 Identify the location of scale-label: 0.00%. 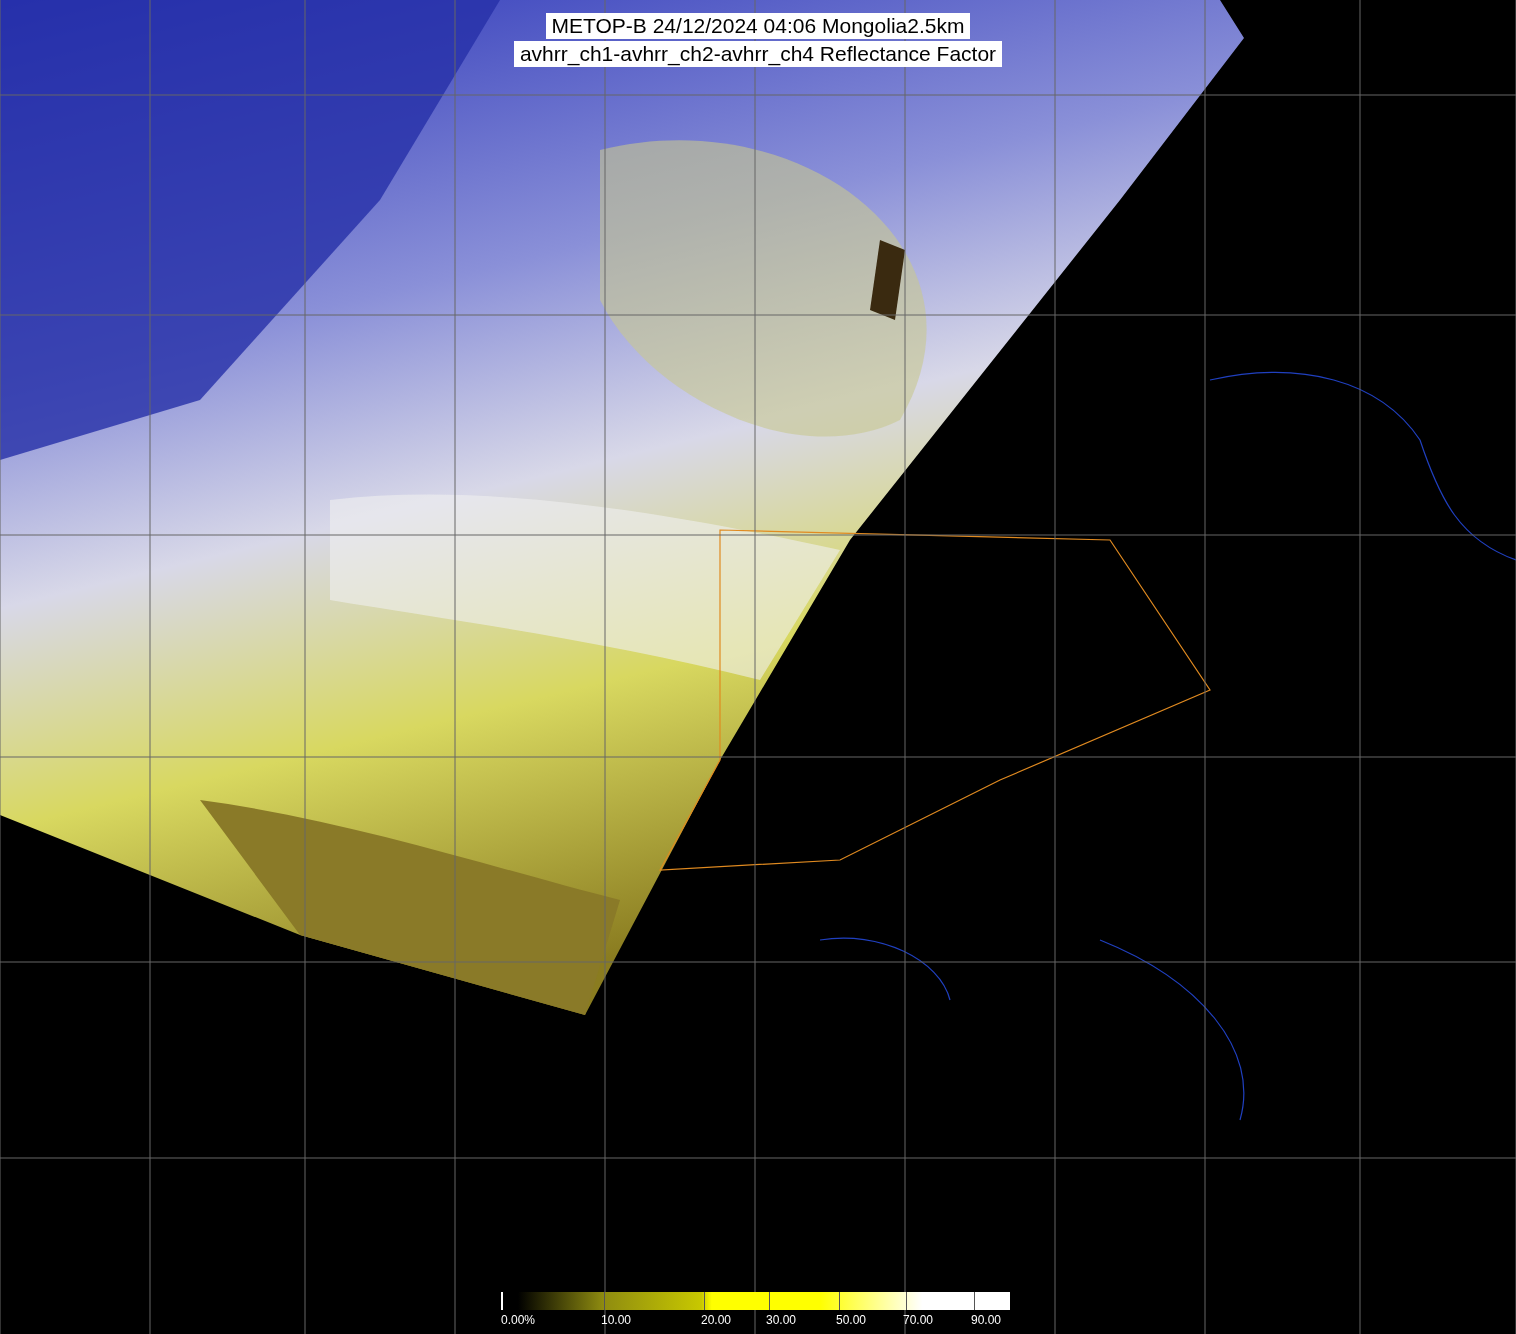
(518, 1320).